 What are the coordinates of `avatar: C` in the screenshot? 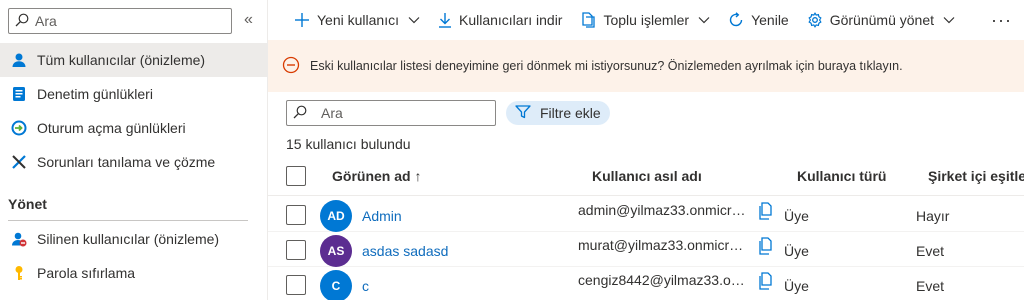 It's located at (336, 285).